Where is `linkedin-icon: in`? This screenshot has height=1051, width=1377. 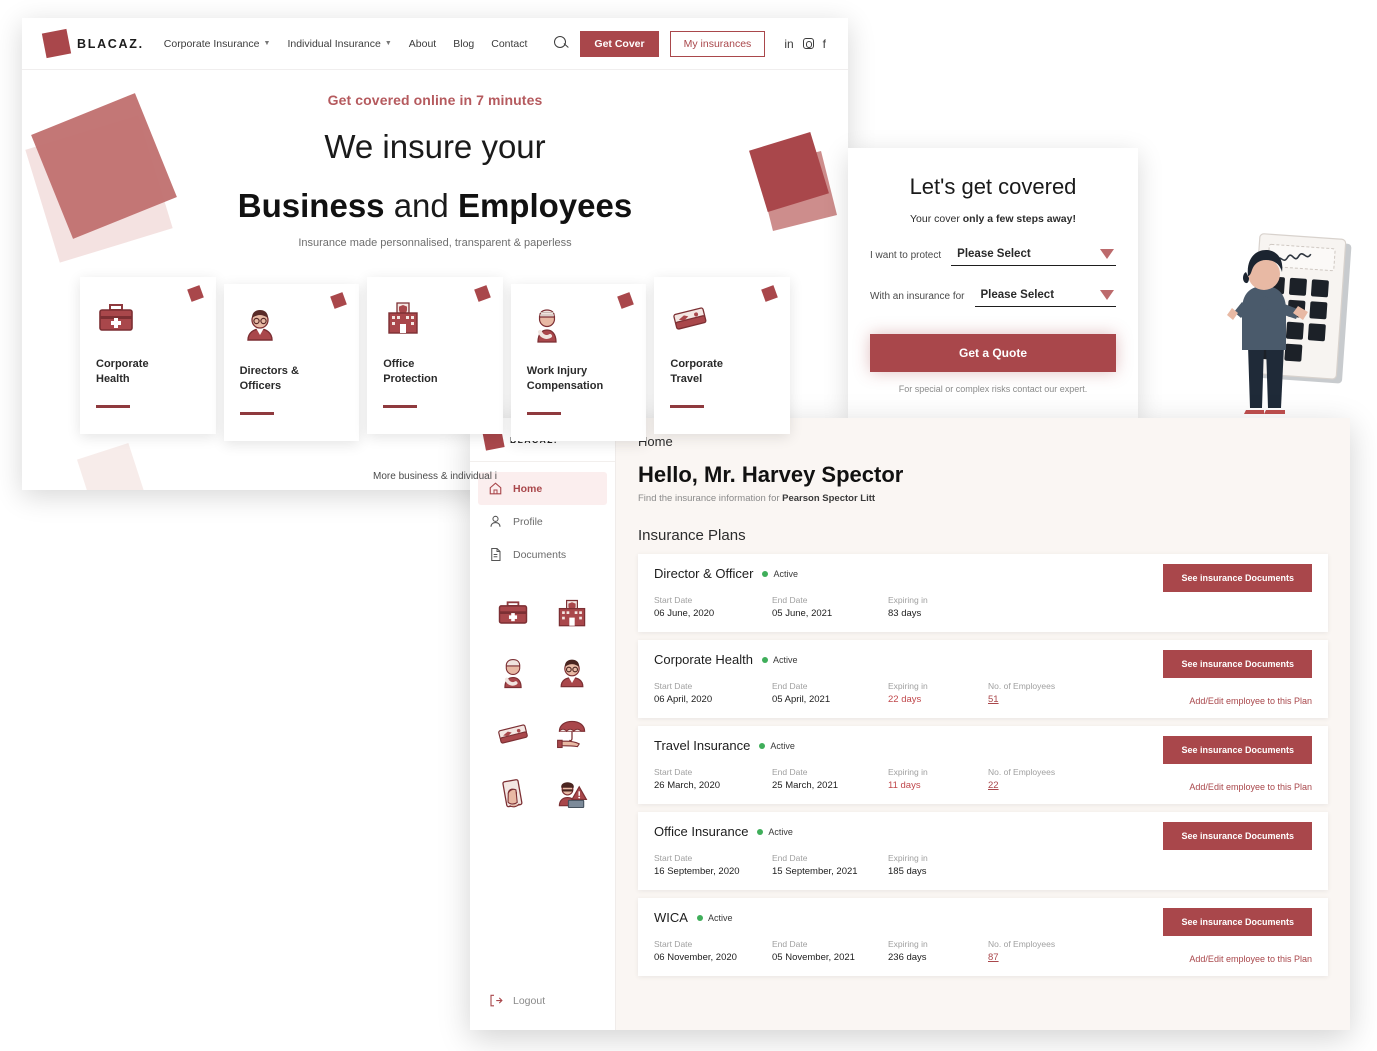 linkedin-icon: in is located at coordinates (788, 44).